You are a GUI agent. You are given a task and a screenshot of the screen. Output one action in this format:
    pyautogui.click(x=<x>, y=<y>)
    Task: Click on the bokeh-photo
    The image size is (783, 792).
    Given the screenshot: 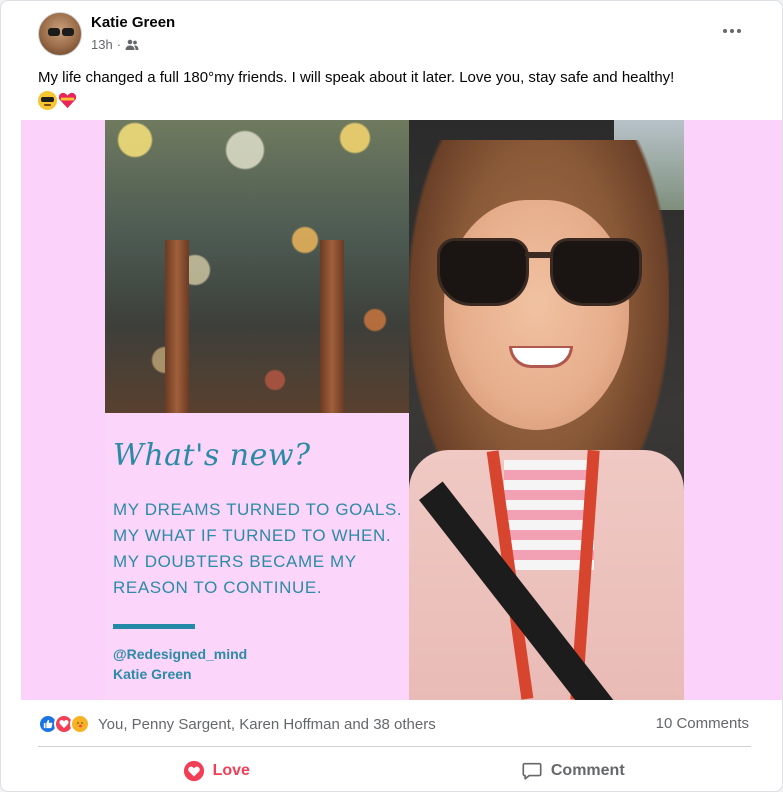 What is the action you would take?
    pyautogui.click(x=257, y=266)
    